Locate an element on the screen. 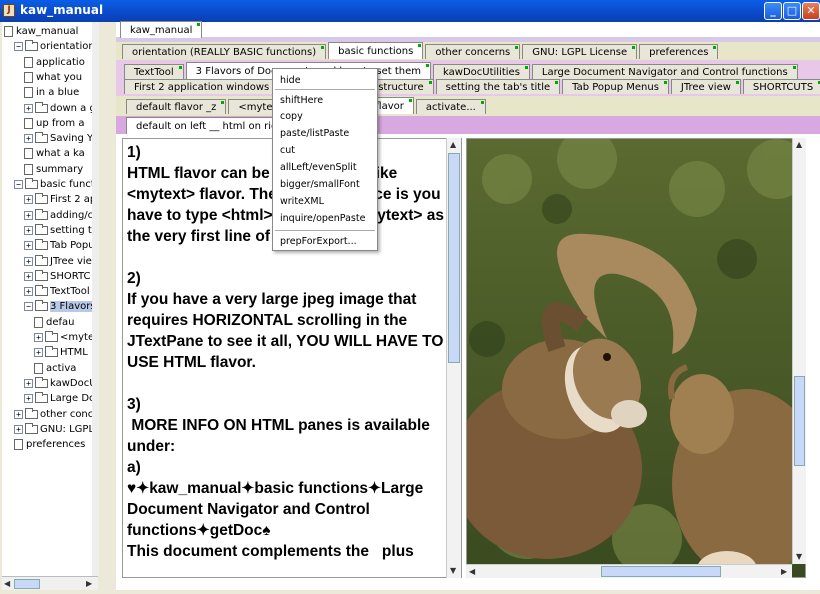 This screenshot has height=594, width=820. tab-marker-icon is located at coordinates (482, 102).